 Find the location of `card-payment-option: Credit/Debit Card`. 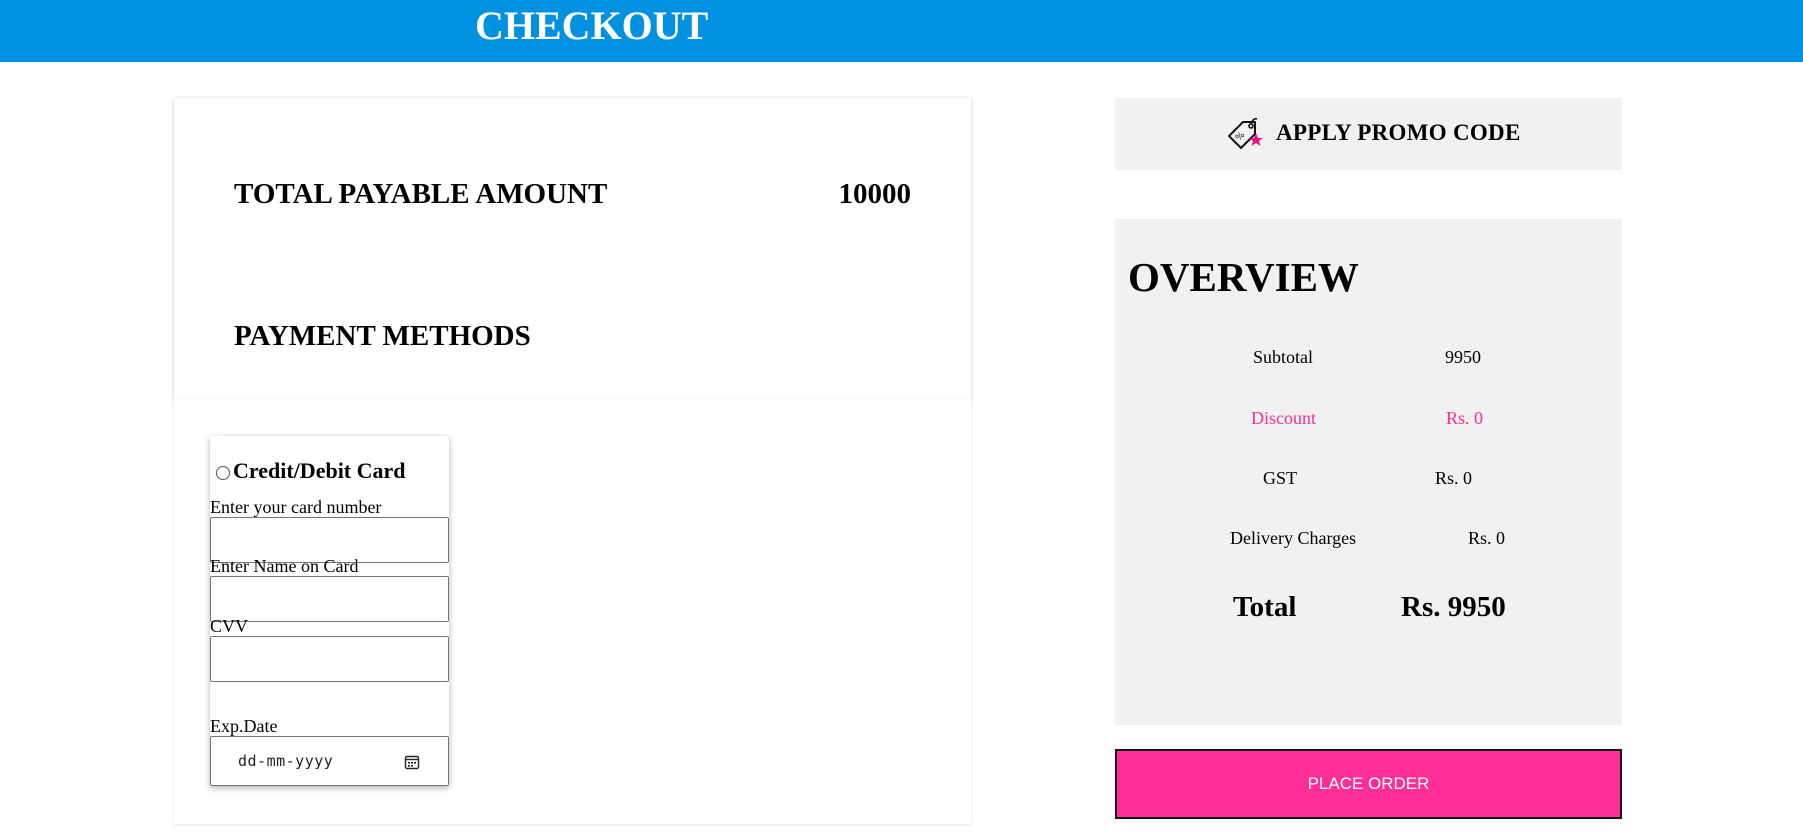

card-payment-option: Credit/Debit Card is located at coordinates (311, 471).